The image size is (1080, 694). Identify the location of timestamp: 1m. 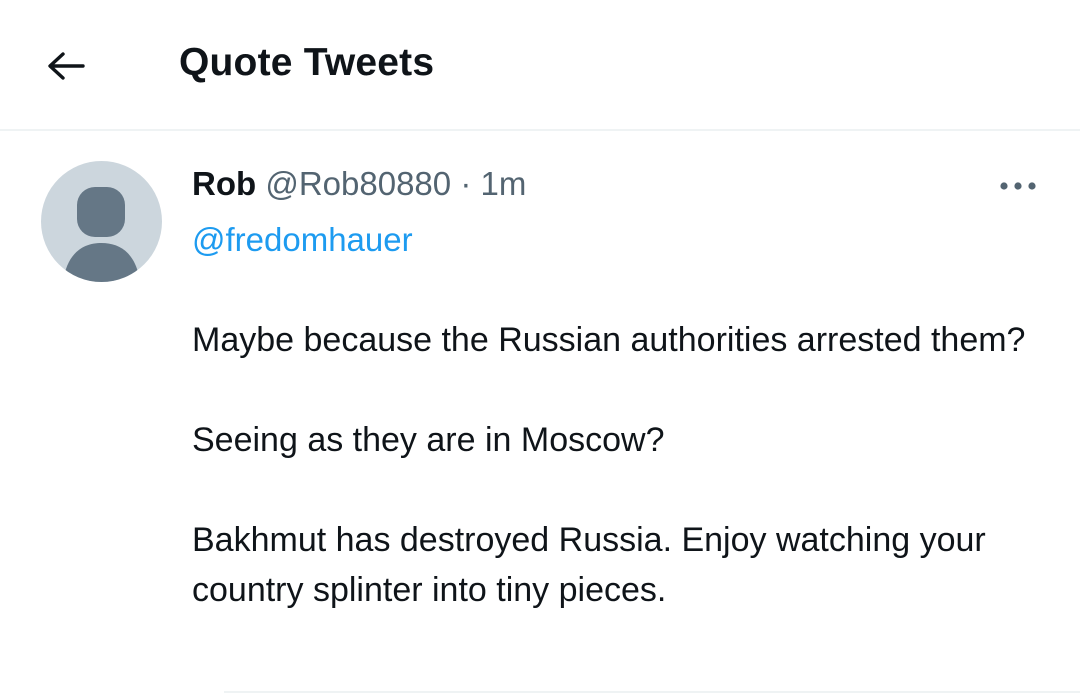
(503, 183).